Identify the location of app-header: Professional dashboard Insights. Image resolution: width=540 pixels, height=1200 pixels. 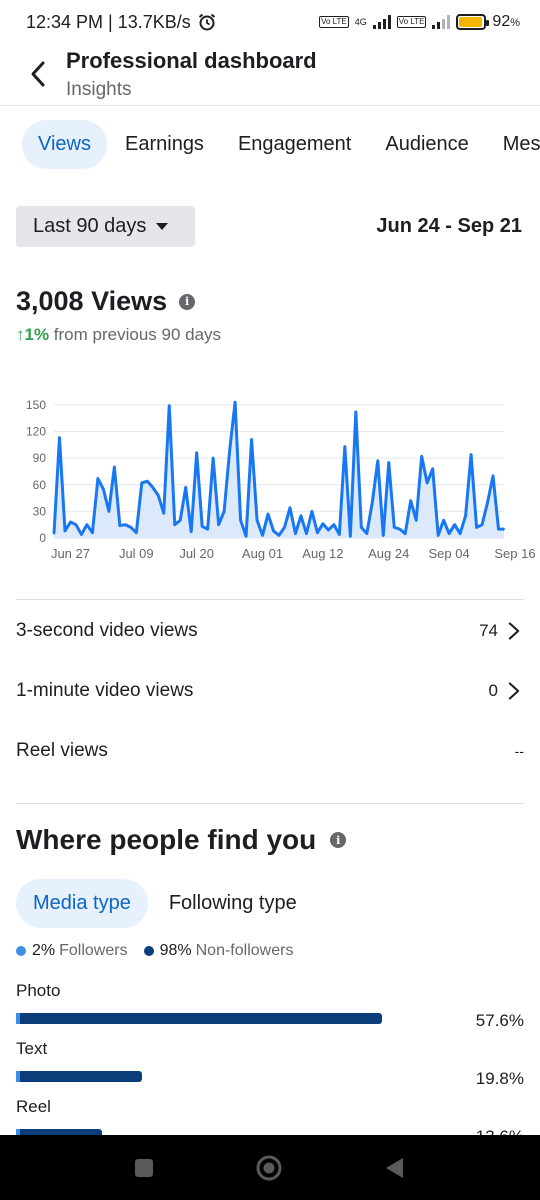
(270, 75).